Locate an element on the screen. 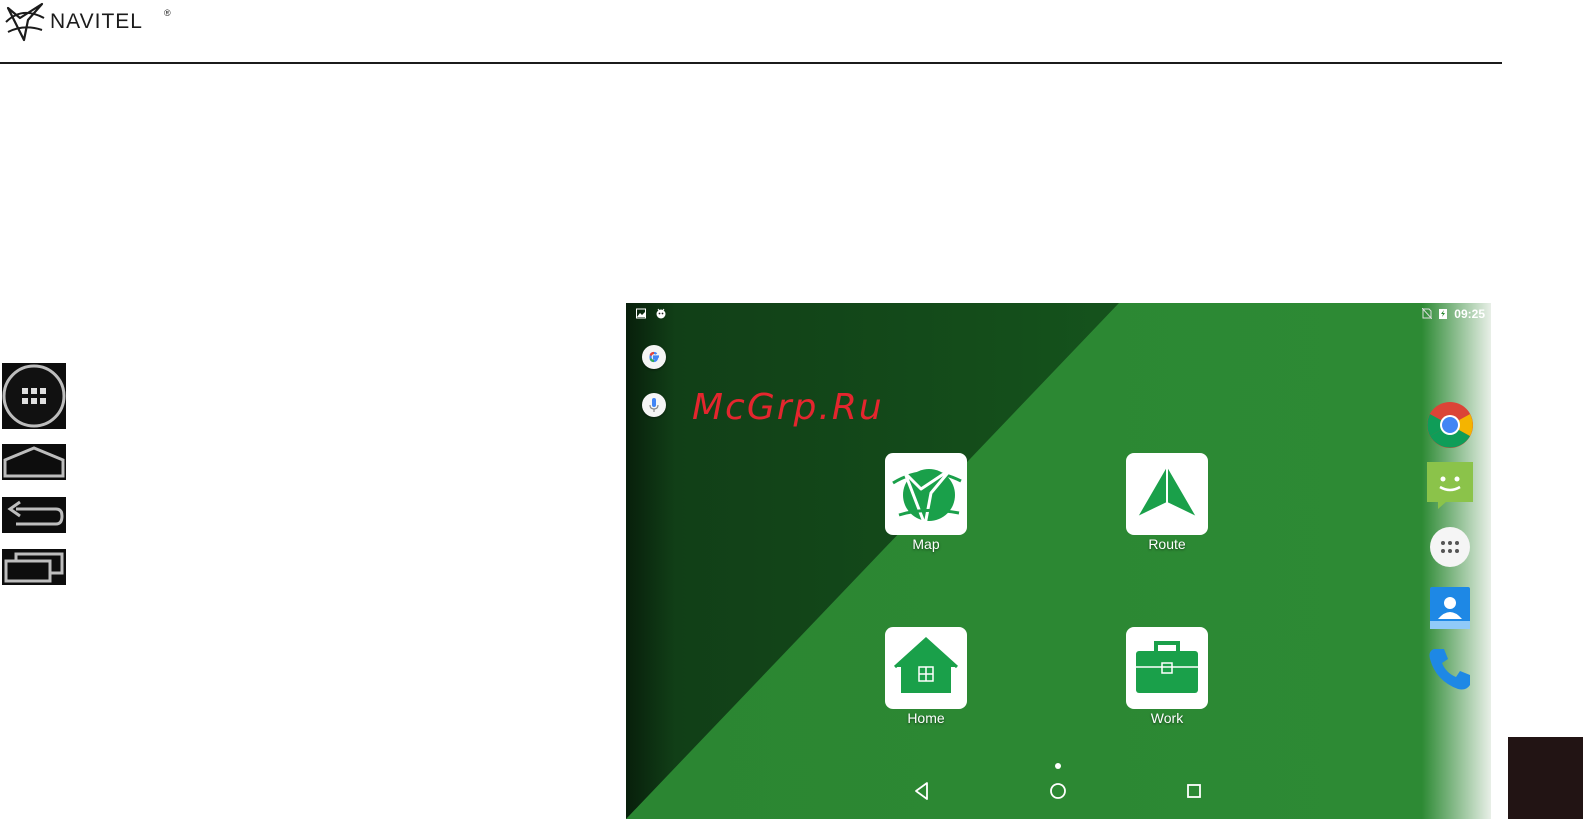  watermark: McGrp.Ru is located at coordinates (788, 407).